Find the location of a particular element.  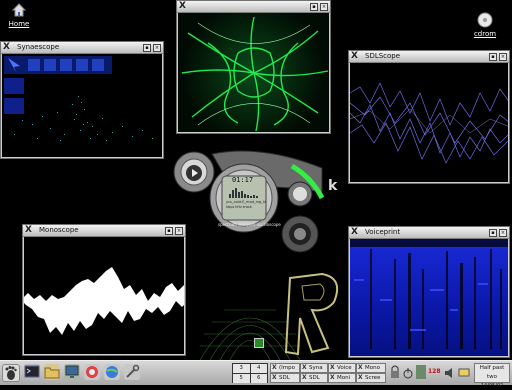

window-title: Voiceprint is located at coordinates (383, 232).